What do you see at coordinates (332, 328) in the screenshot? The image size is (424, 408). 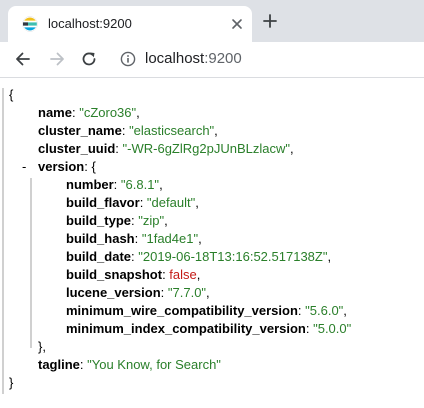 I see `json-value-min-index: "5.0.0"` at bounding box center [332, 328].